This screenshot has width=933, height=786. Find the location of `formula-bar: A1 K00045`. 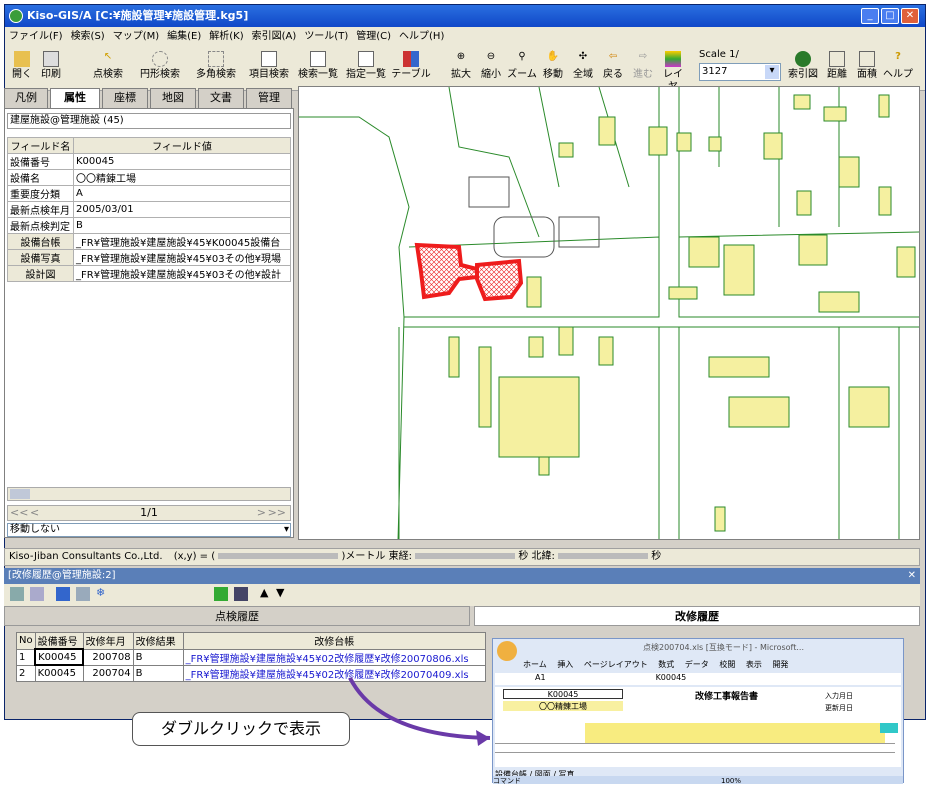

formula-bar: A1 K00045 is located at coordinates (698, 679).